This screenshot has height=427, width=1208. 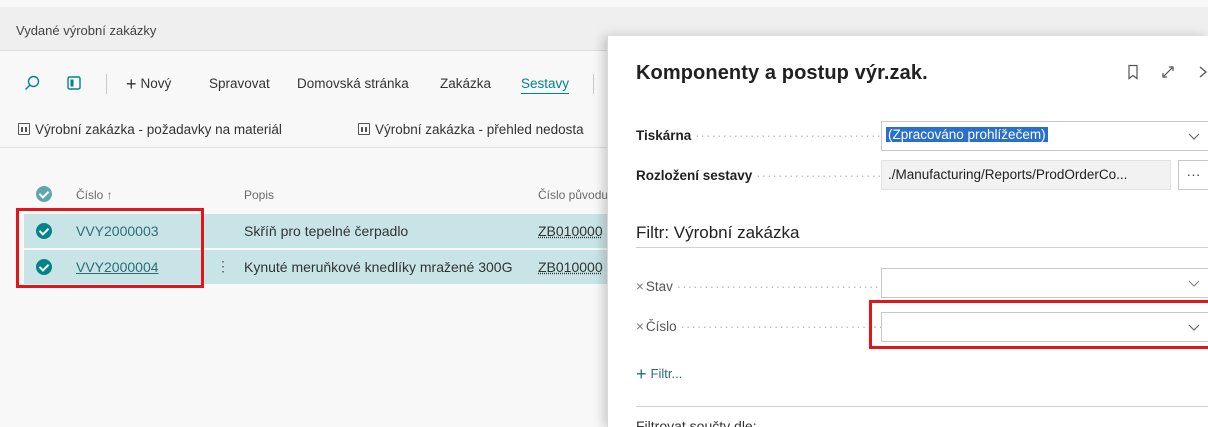 What do you see at coordinates (1038, 324) in the screenshot?
I see `highlight-number-filter` at bounding box center [1038, 324].